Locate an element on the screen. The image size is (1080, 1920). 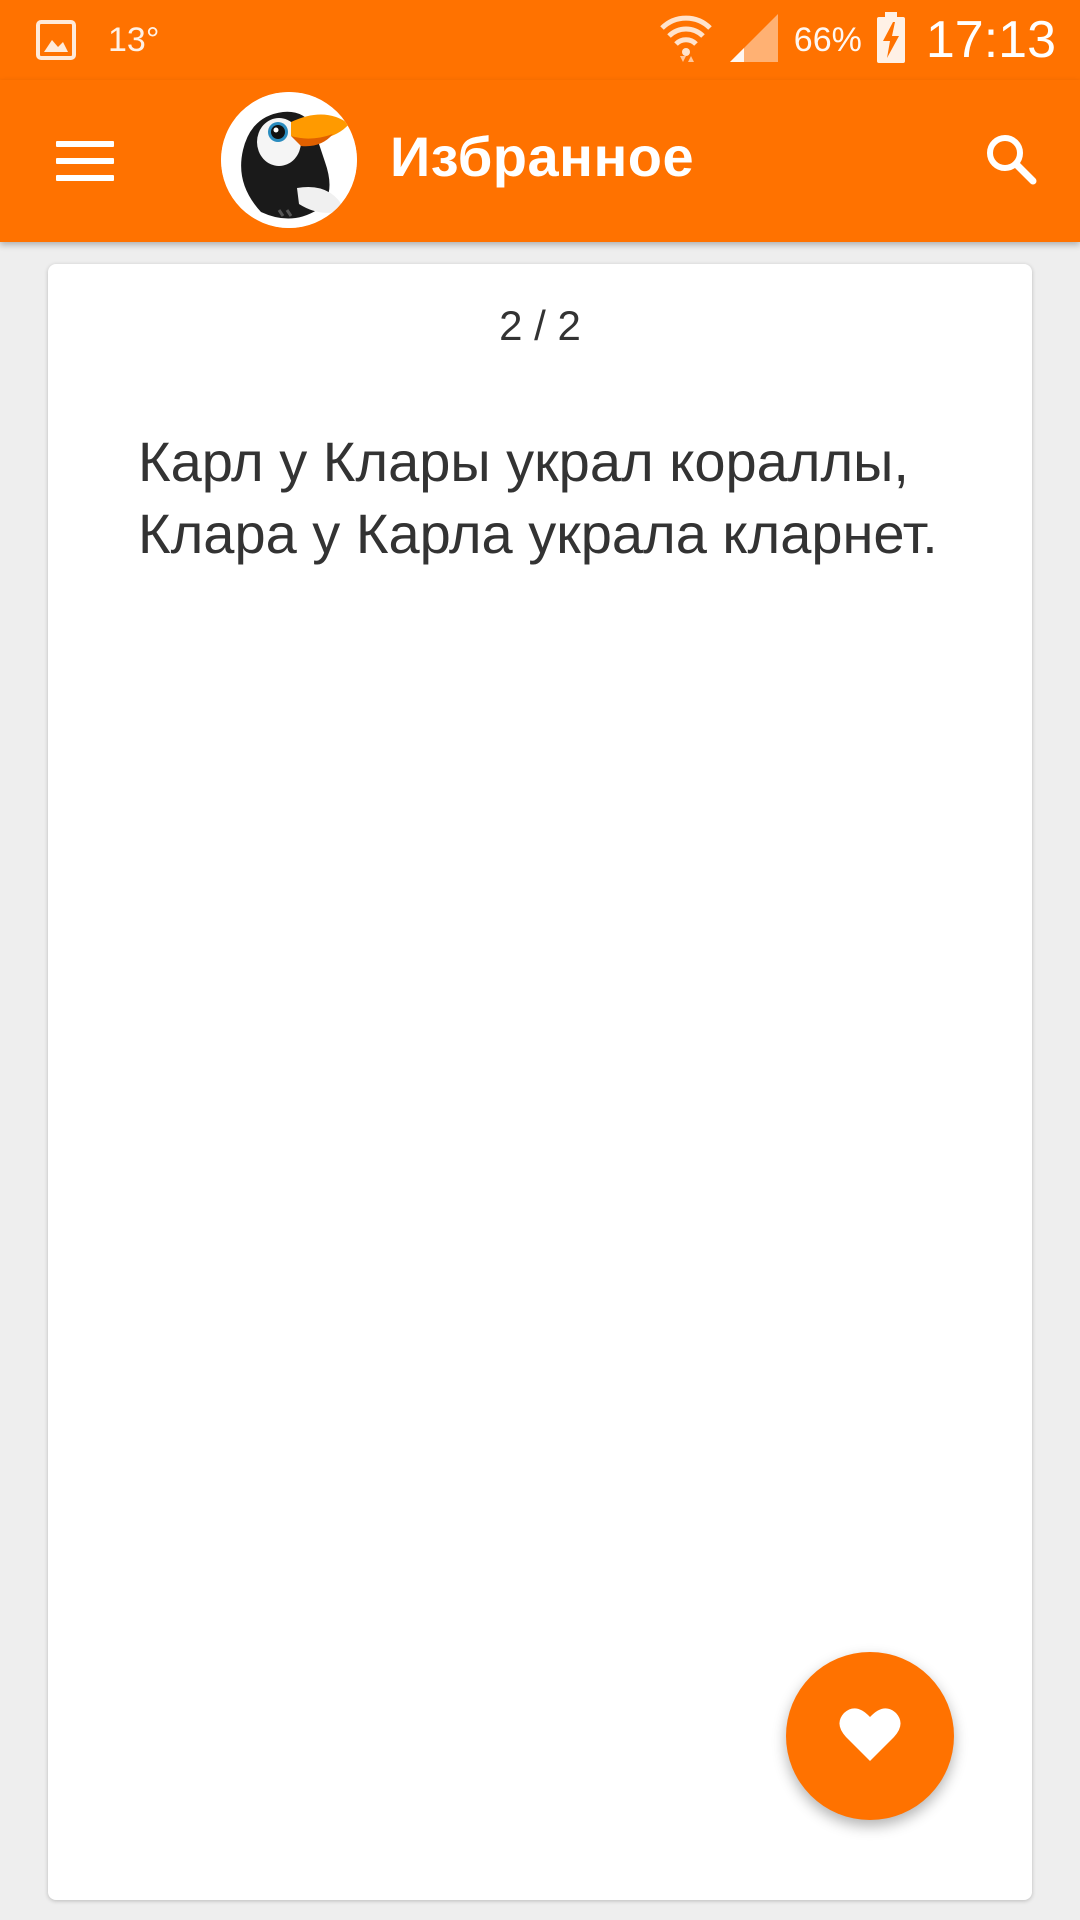
wifi-icon is located at coordinates (686, 40).